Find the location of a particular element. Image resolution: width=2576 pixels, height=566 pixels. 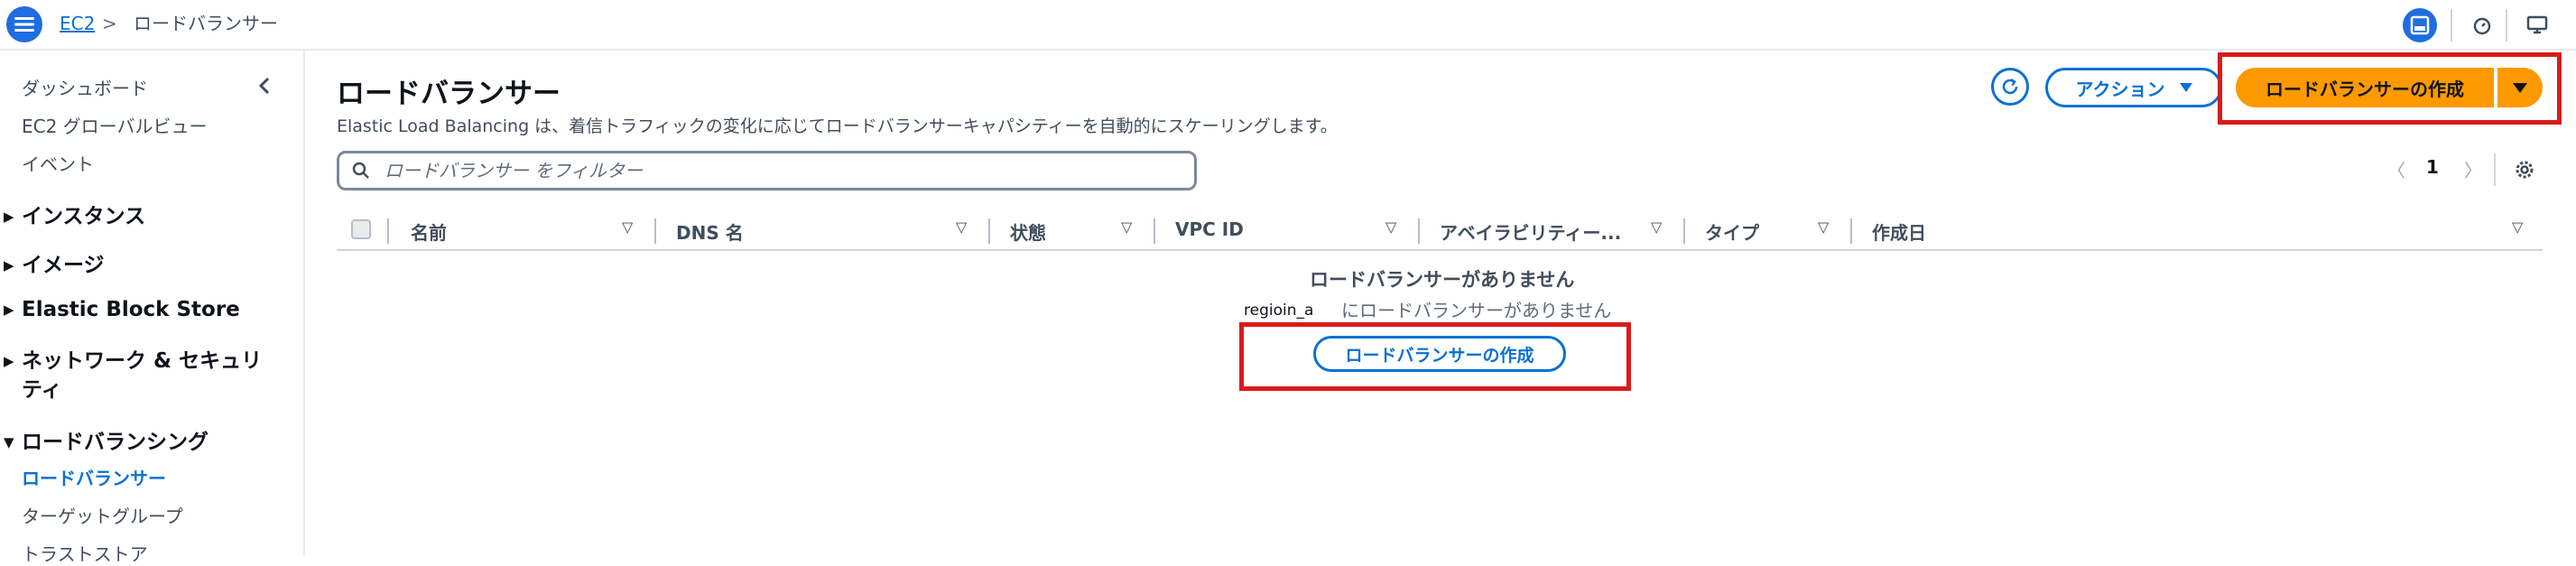

split-panel-button is located at coordinates (2420, 25).